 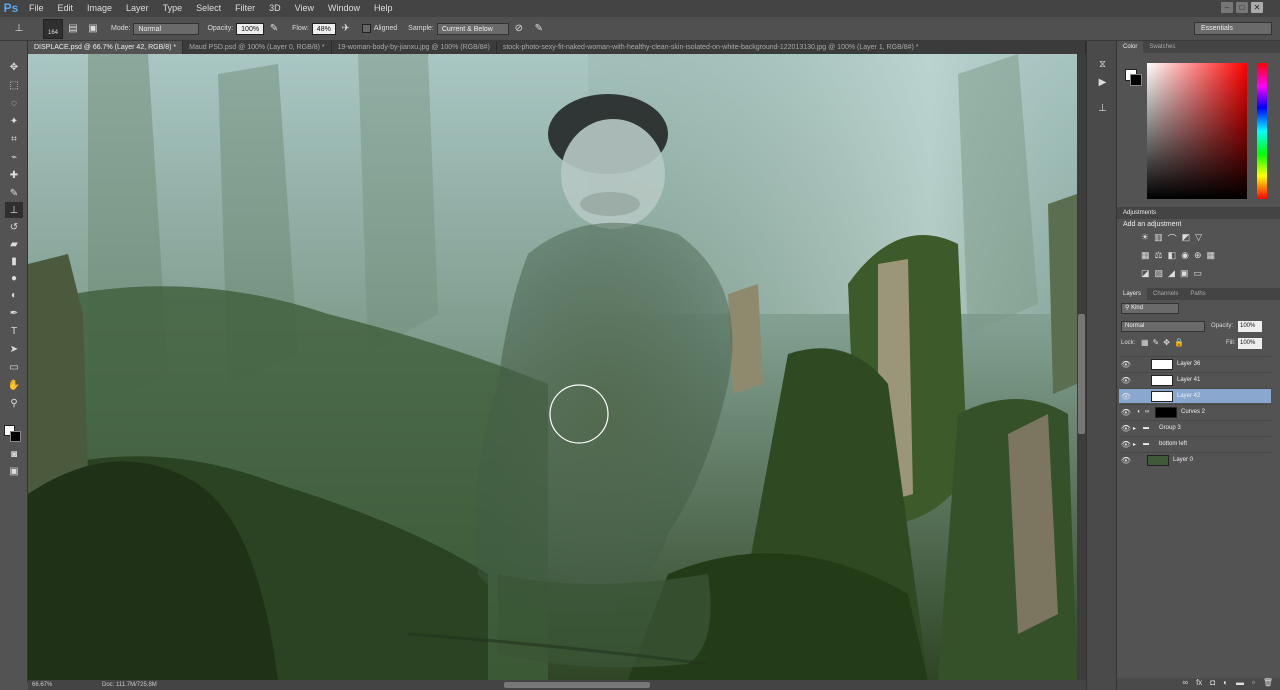 What do you see at coordinates (383, 8) in the screenshot?
I see `menu-help: Help` at bounding box center [383, 8].